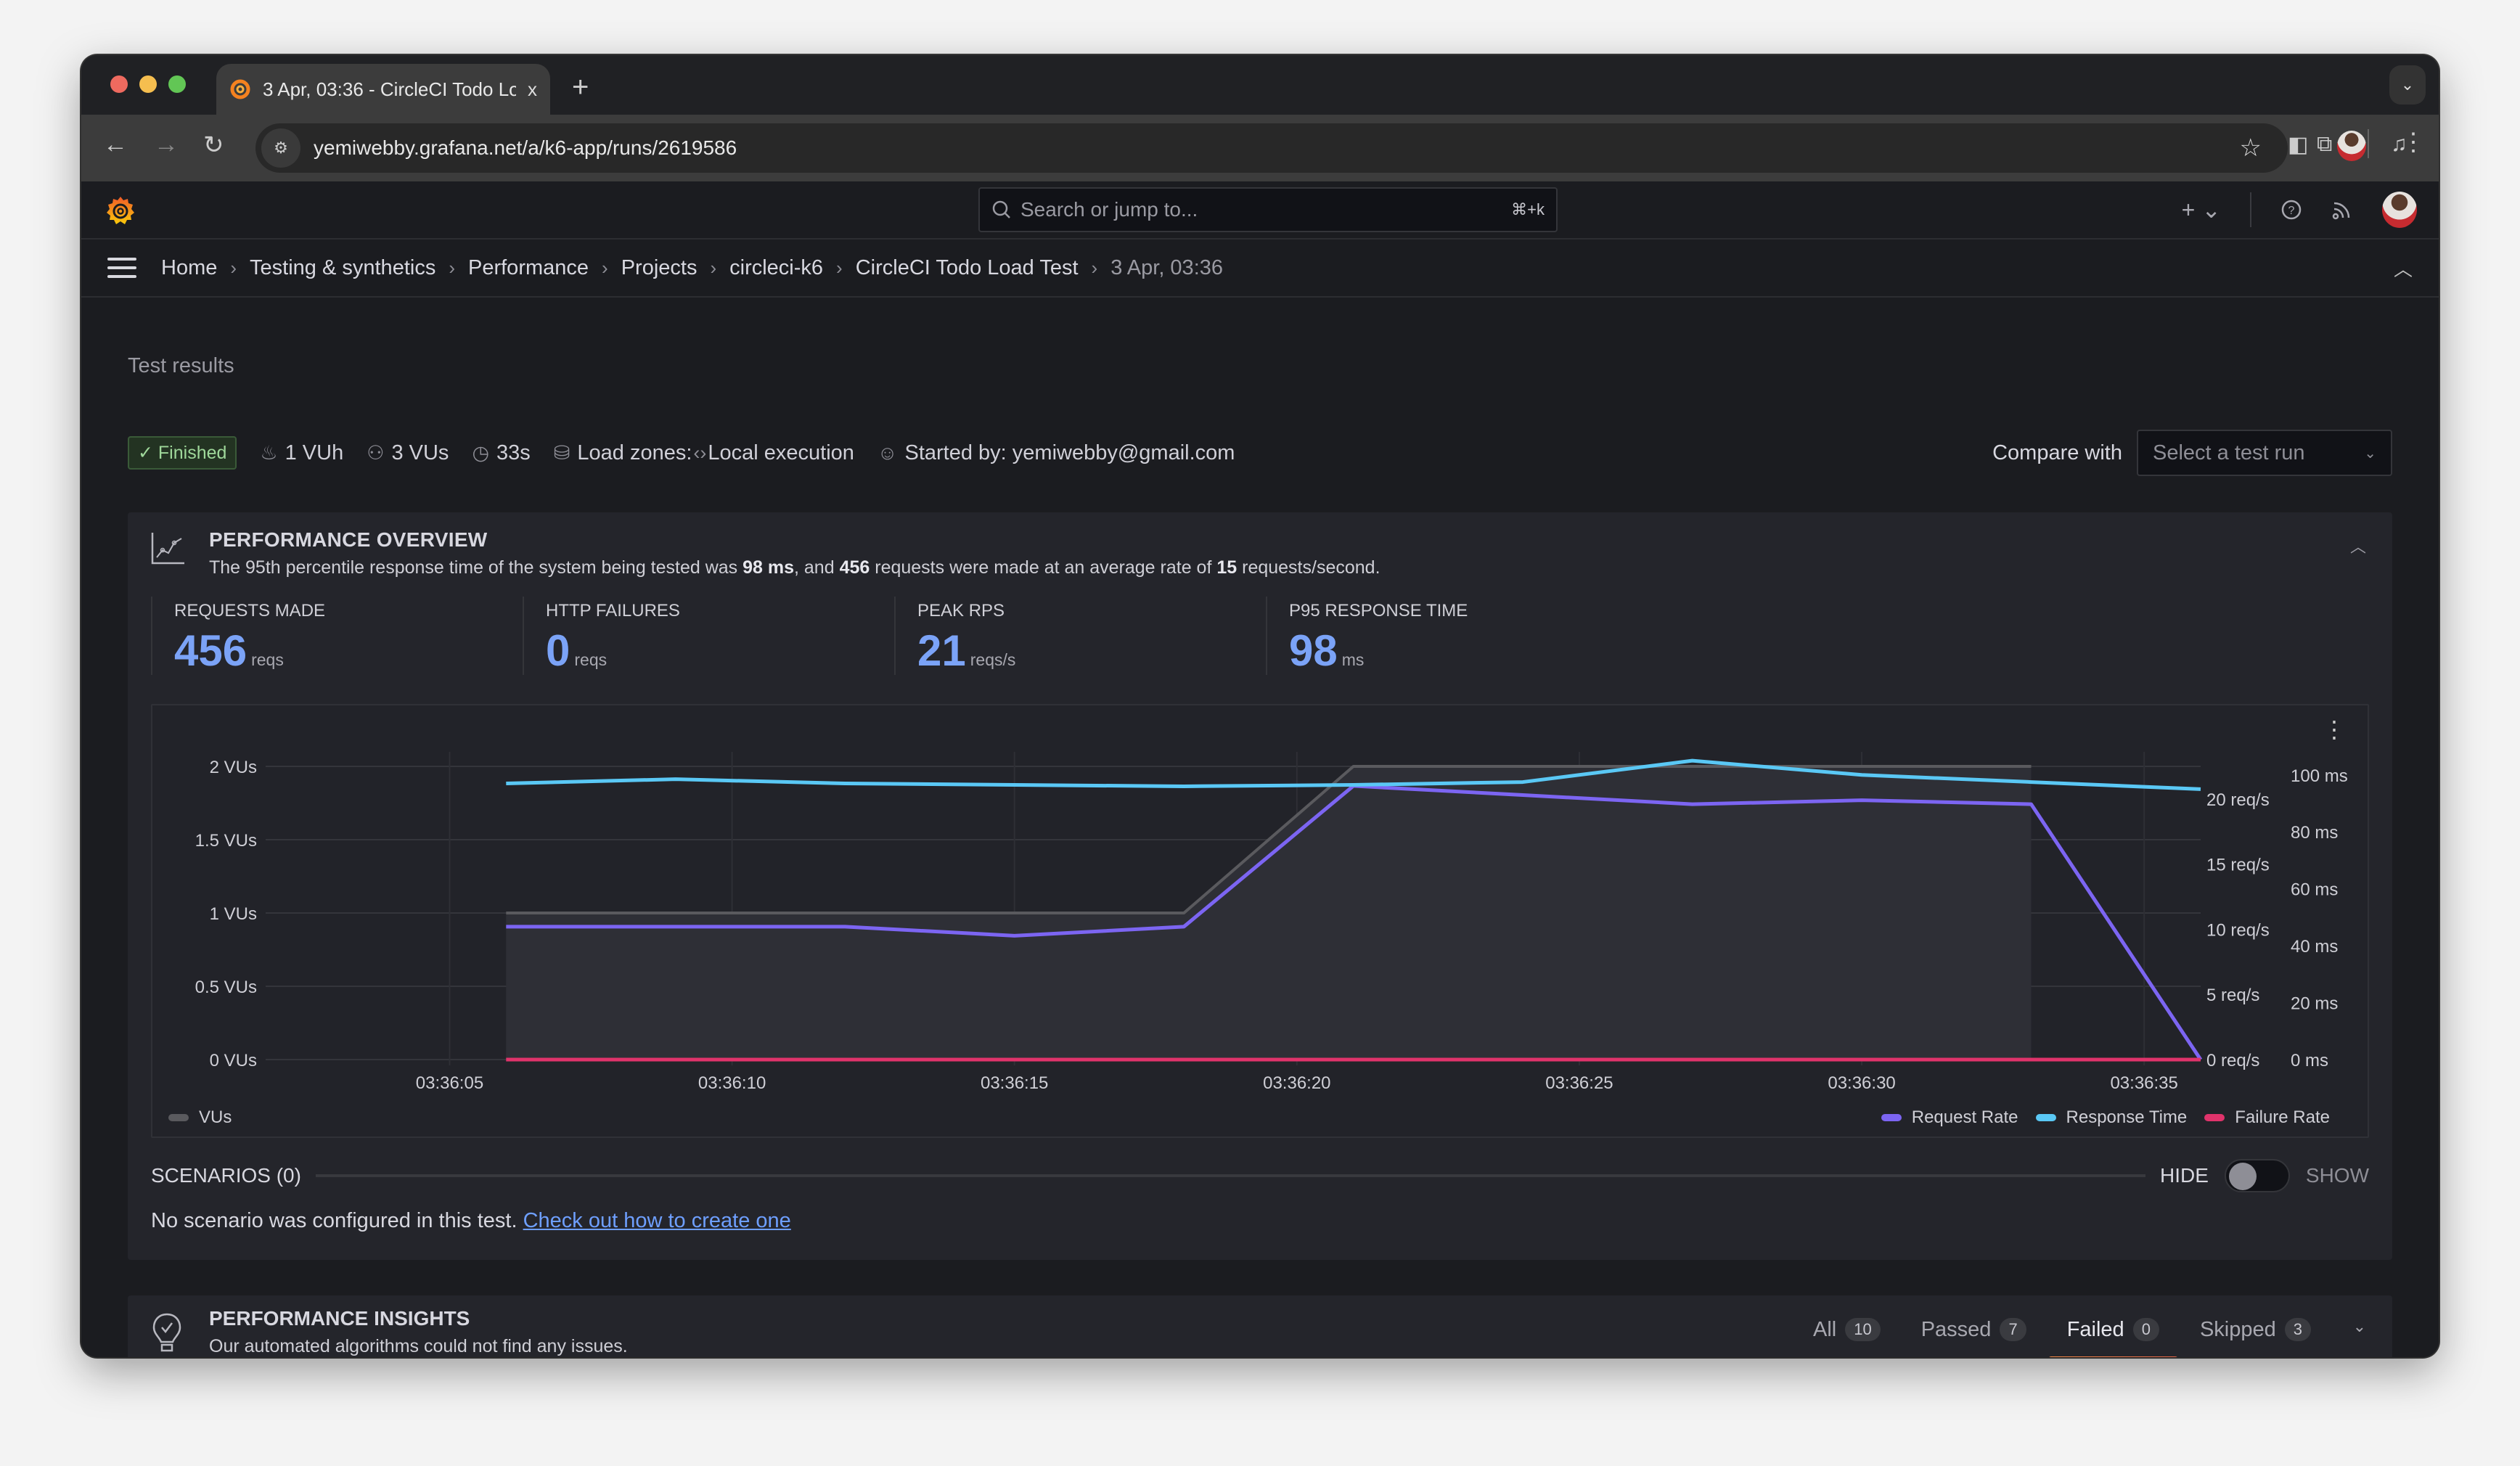 This screenshot has height=1466, width=2520. Describe the element at coordinates (1861, 1083) in the screenshot. I see `x-tick-label: 03:36:30` at that location.